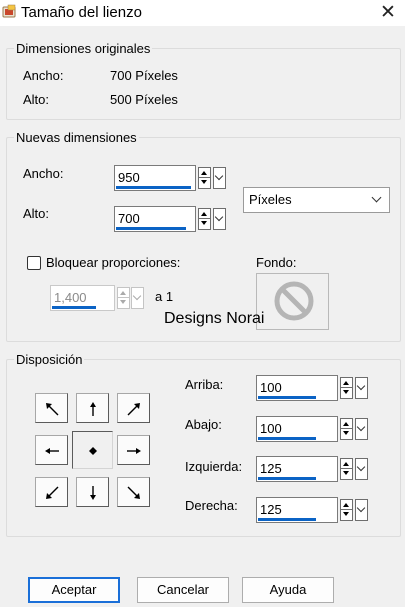  What do you see at coordinates (129, 177) in the screenshot?
I see `new-width-value: 950` at bounding box center [129, 177].